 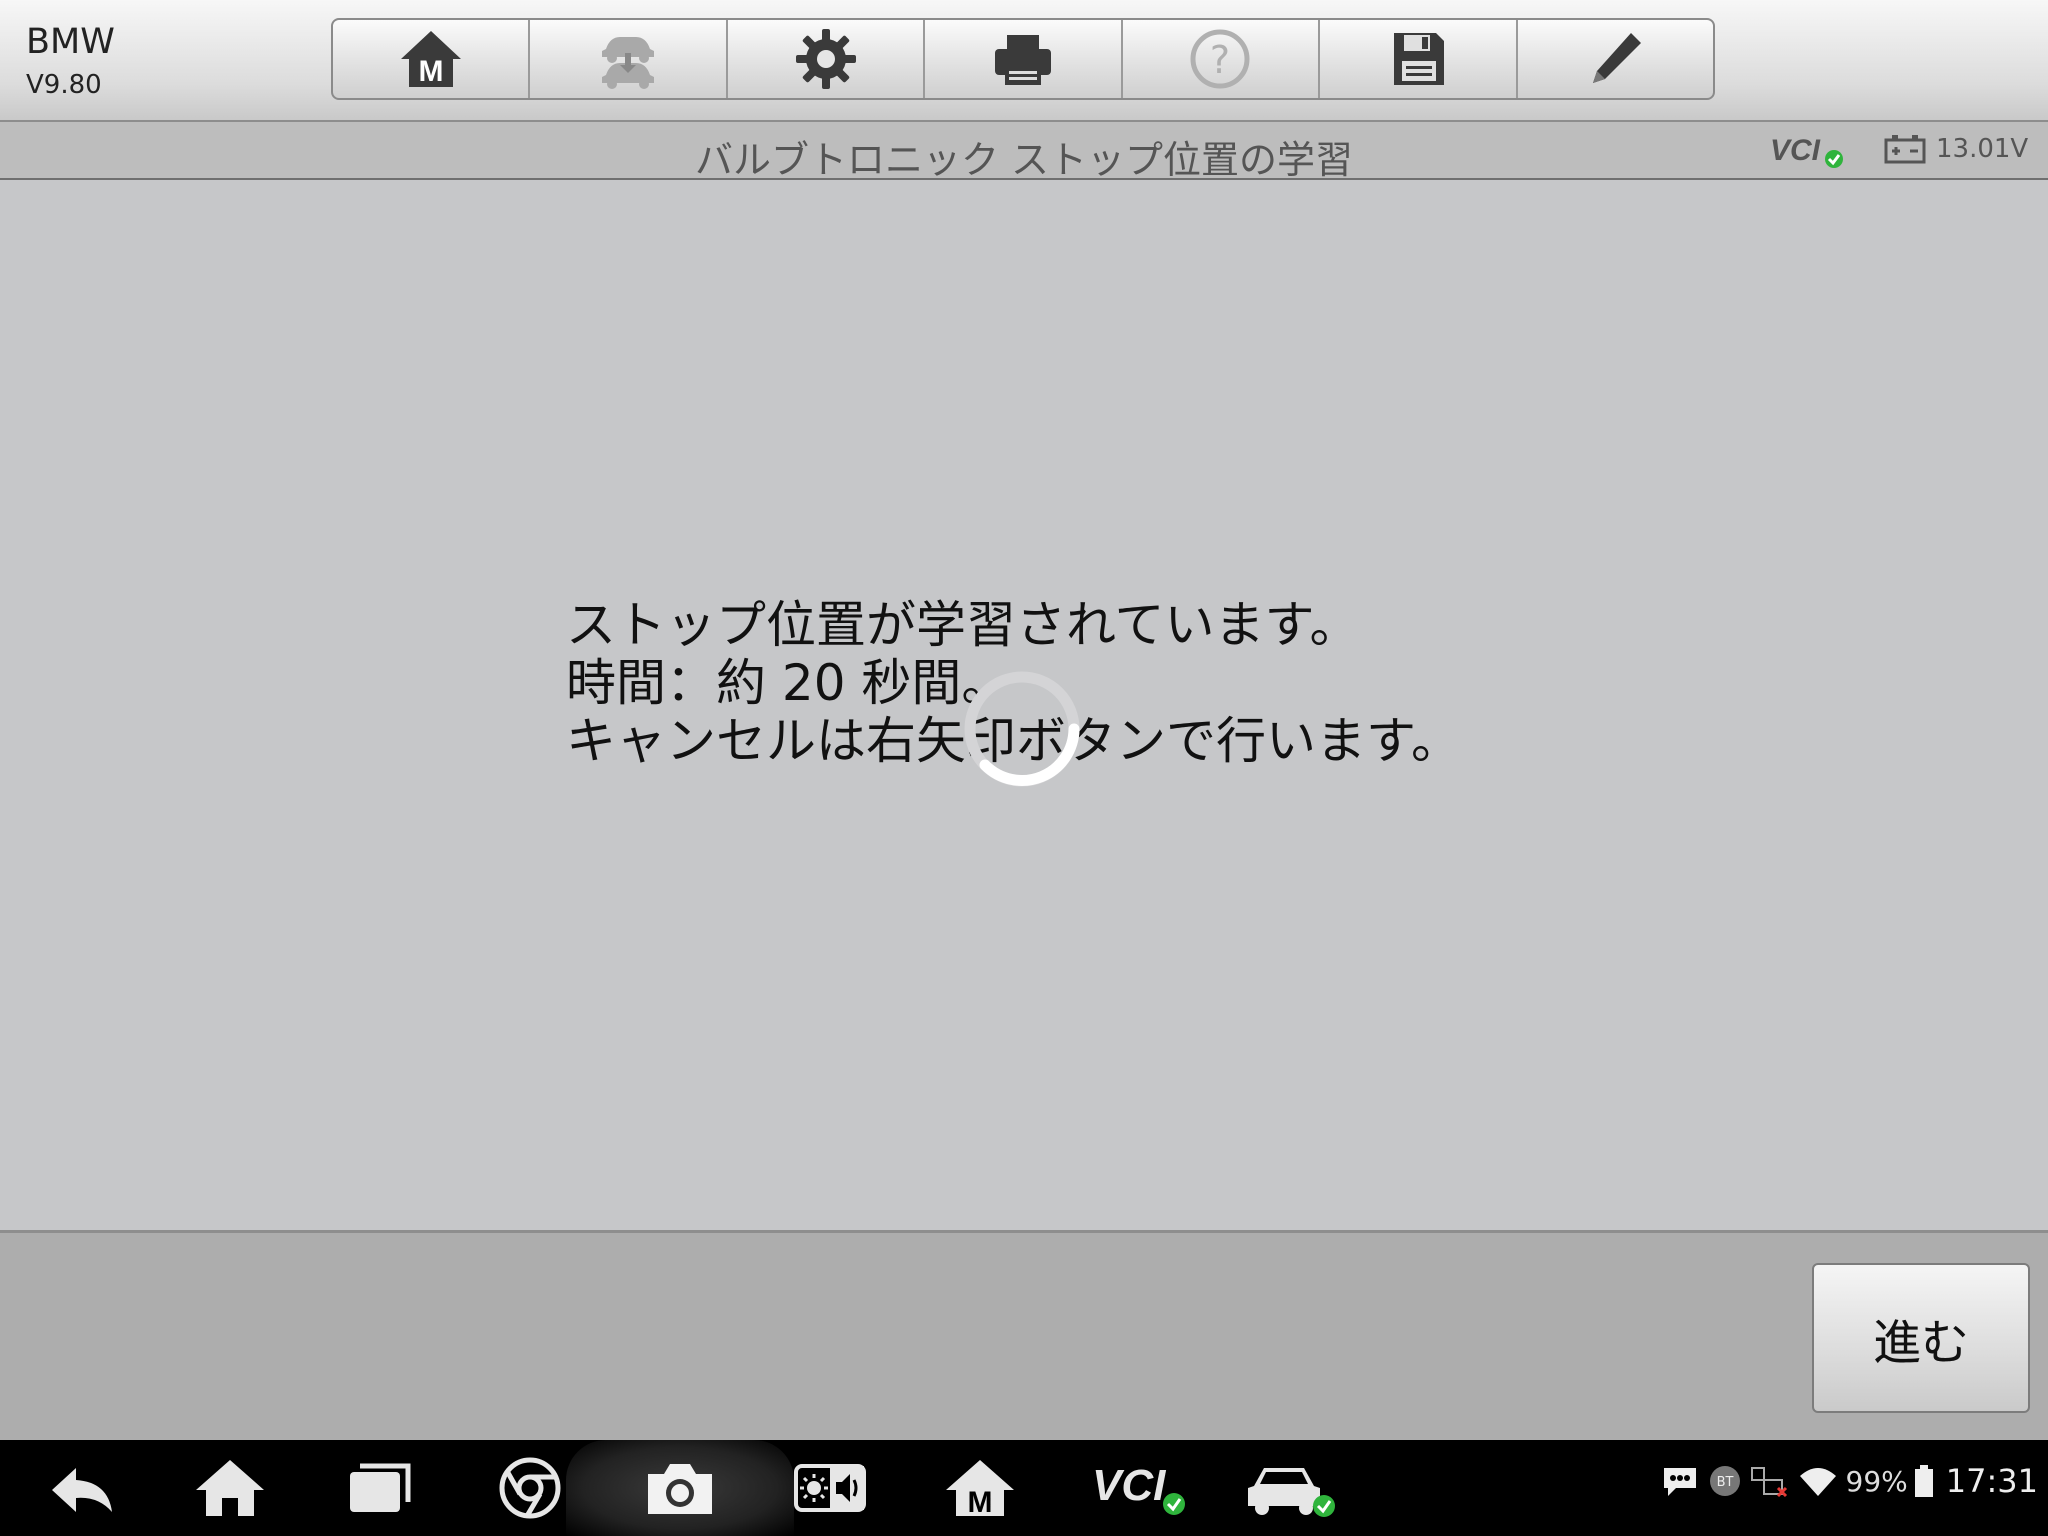 I want to click on maxisys-home-button: M, so click(x=980, y=1488).